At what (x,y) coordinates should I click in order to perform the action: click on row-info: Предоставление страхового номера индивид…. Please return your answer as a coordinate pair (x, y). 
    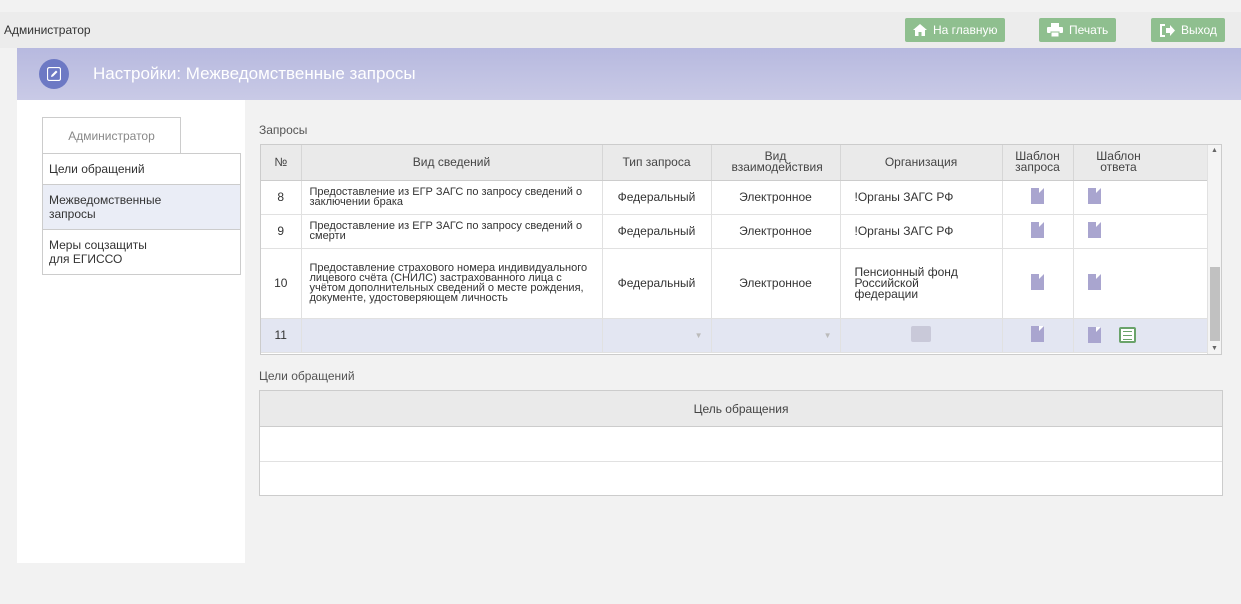
    Looking at the image, I should click on (452, 283).